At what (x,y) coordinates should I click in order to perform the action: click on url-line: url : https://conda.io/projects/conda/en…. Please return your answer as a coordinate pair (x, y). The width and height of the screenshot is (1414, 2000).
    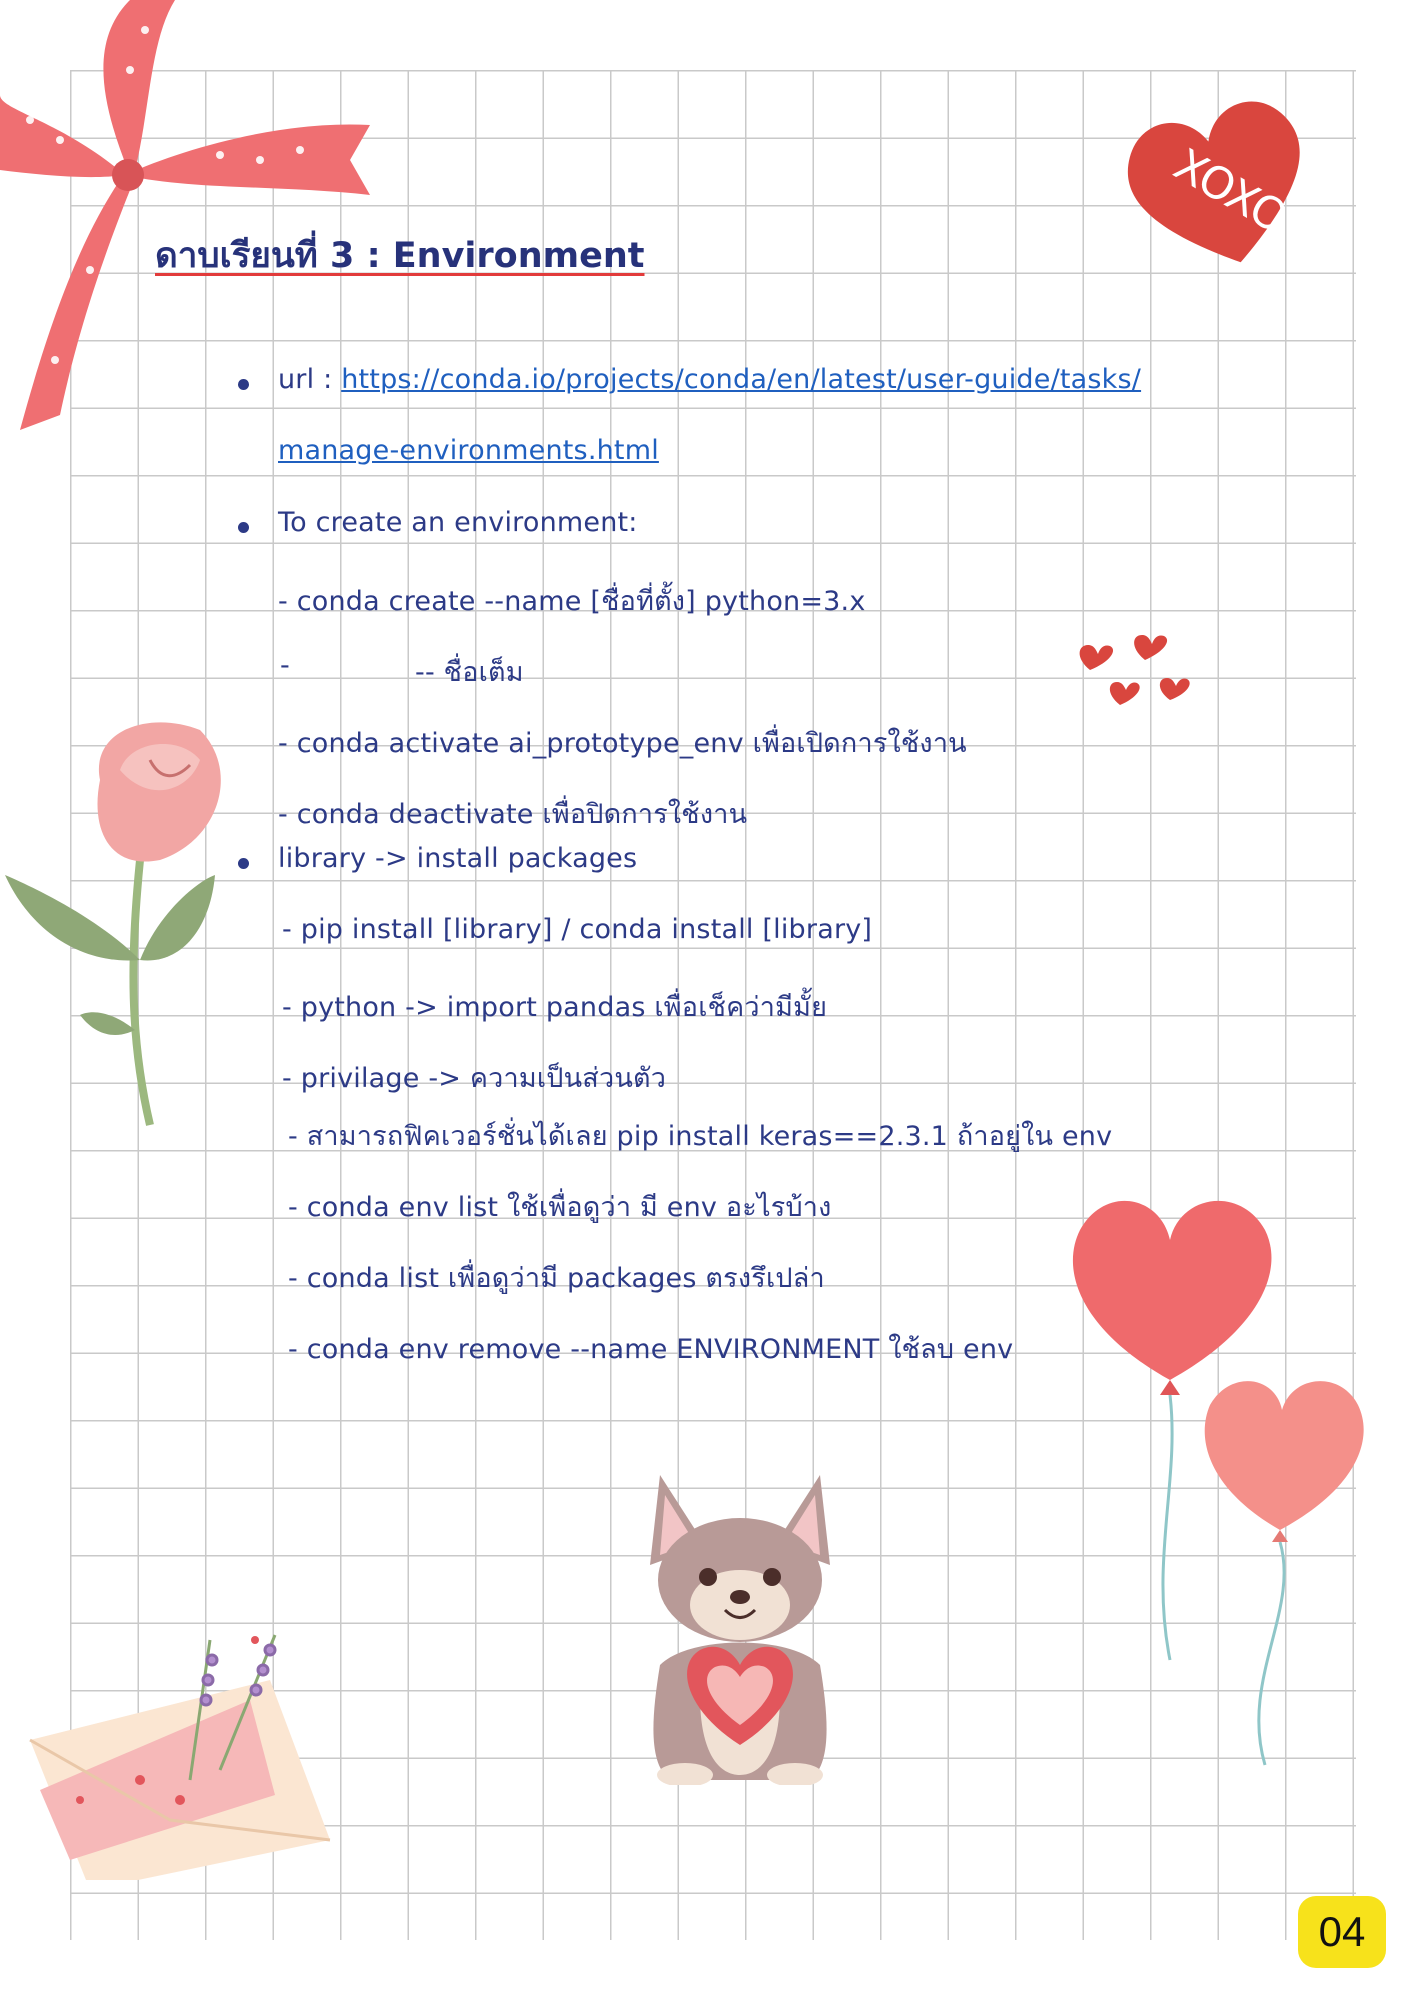
    Looking at the image, I should click on (709, 379).